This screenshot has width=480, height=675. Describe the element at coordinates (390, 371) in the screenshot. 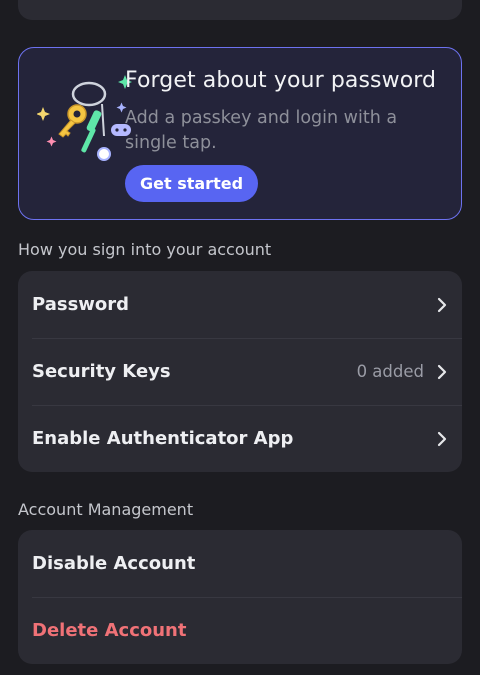

I see `security-keys-count: 0 added` at that location.